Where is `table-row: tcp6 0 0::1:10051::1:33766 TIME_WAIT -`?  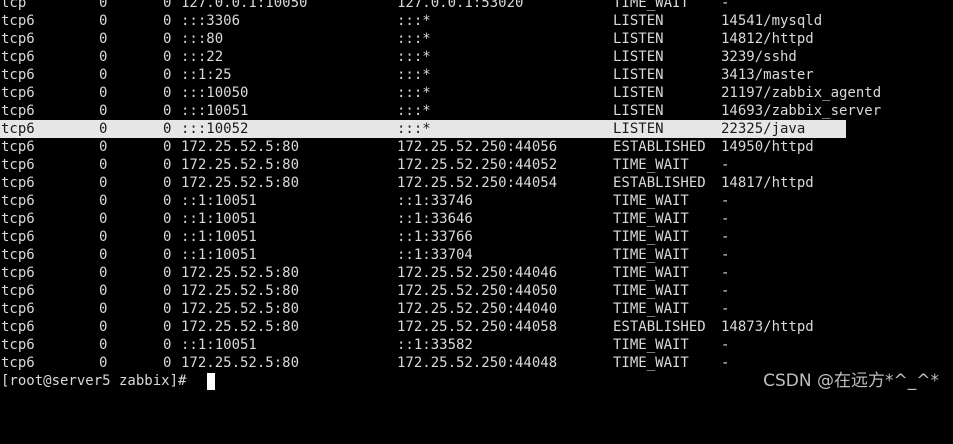 table-row: tcp6 0 0::1:10051::1:33766 TIME_WAIT - is located at coordinates (476, 237).